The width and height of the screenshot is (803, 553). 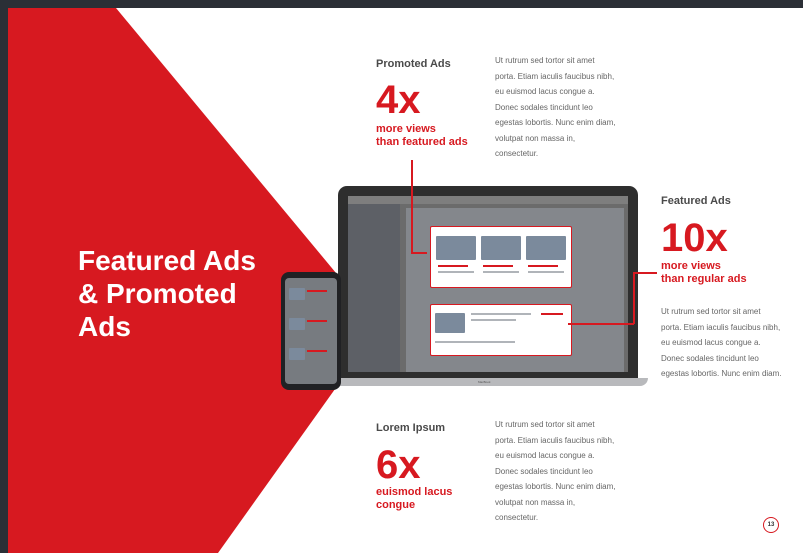 What do you see at coordinates (771, 525) in the screenshot?
I see `page-number: 13` at bounding box center [771, 525].